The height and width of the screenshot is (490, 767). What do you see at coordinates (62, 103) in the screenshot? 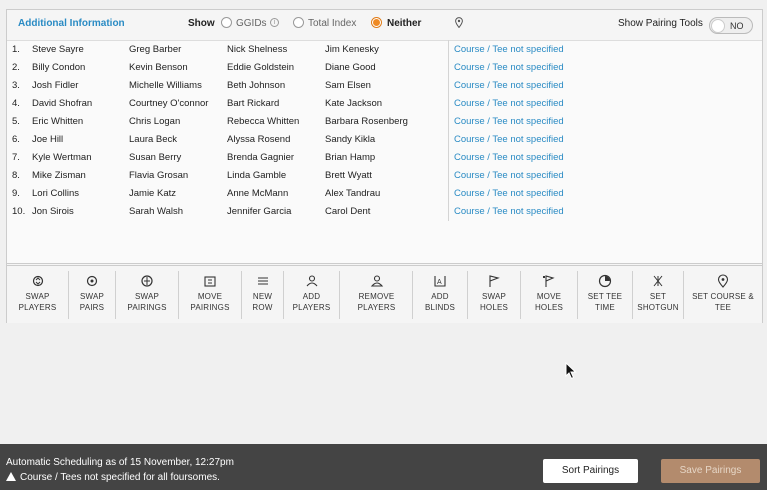
I see `player-name: David Shofran` at bounding box center [62, 103].